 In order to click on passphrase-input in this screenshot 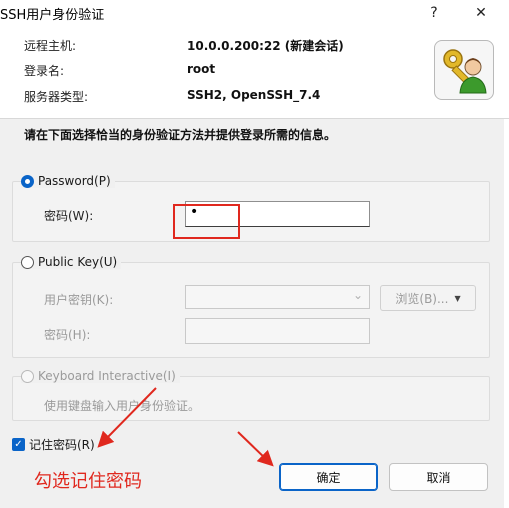, I will do `click(277, 331)`.